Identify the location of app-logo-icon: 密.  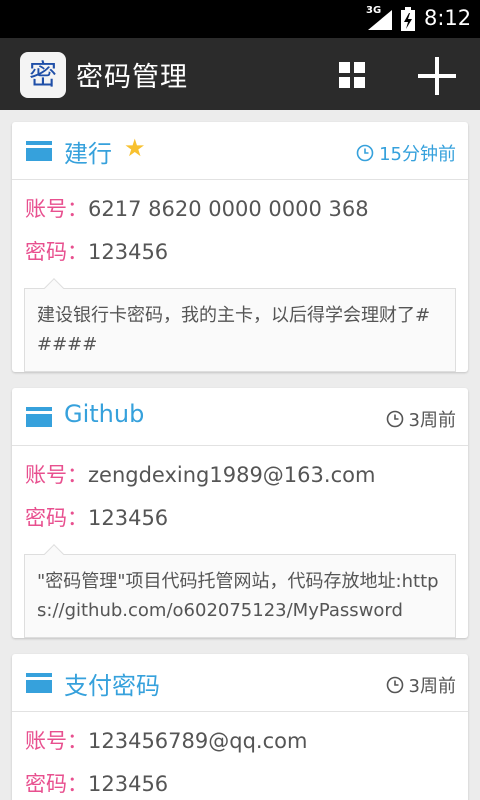
(43, 75).